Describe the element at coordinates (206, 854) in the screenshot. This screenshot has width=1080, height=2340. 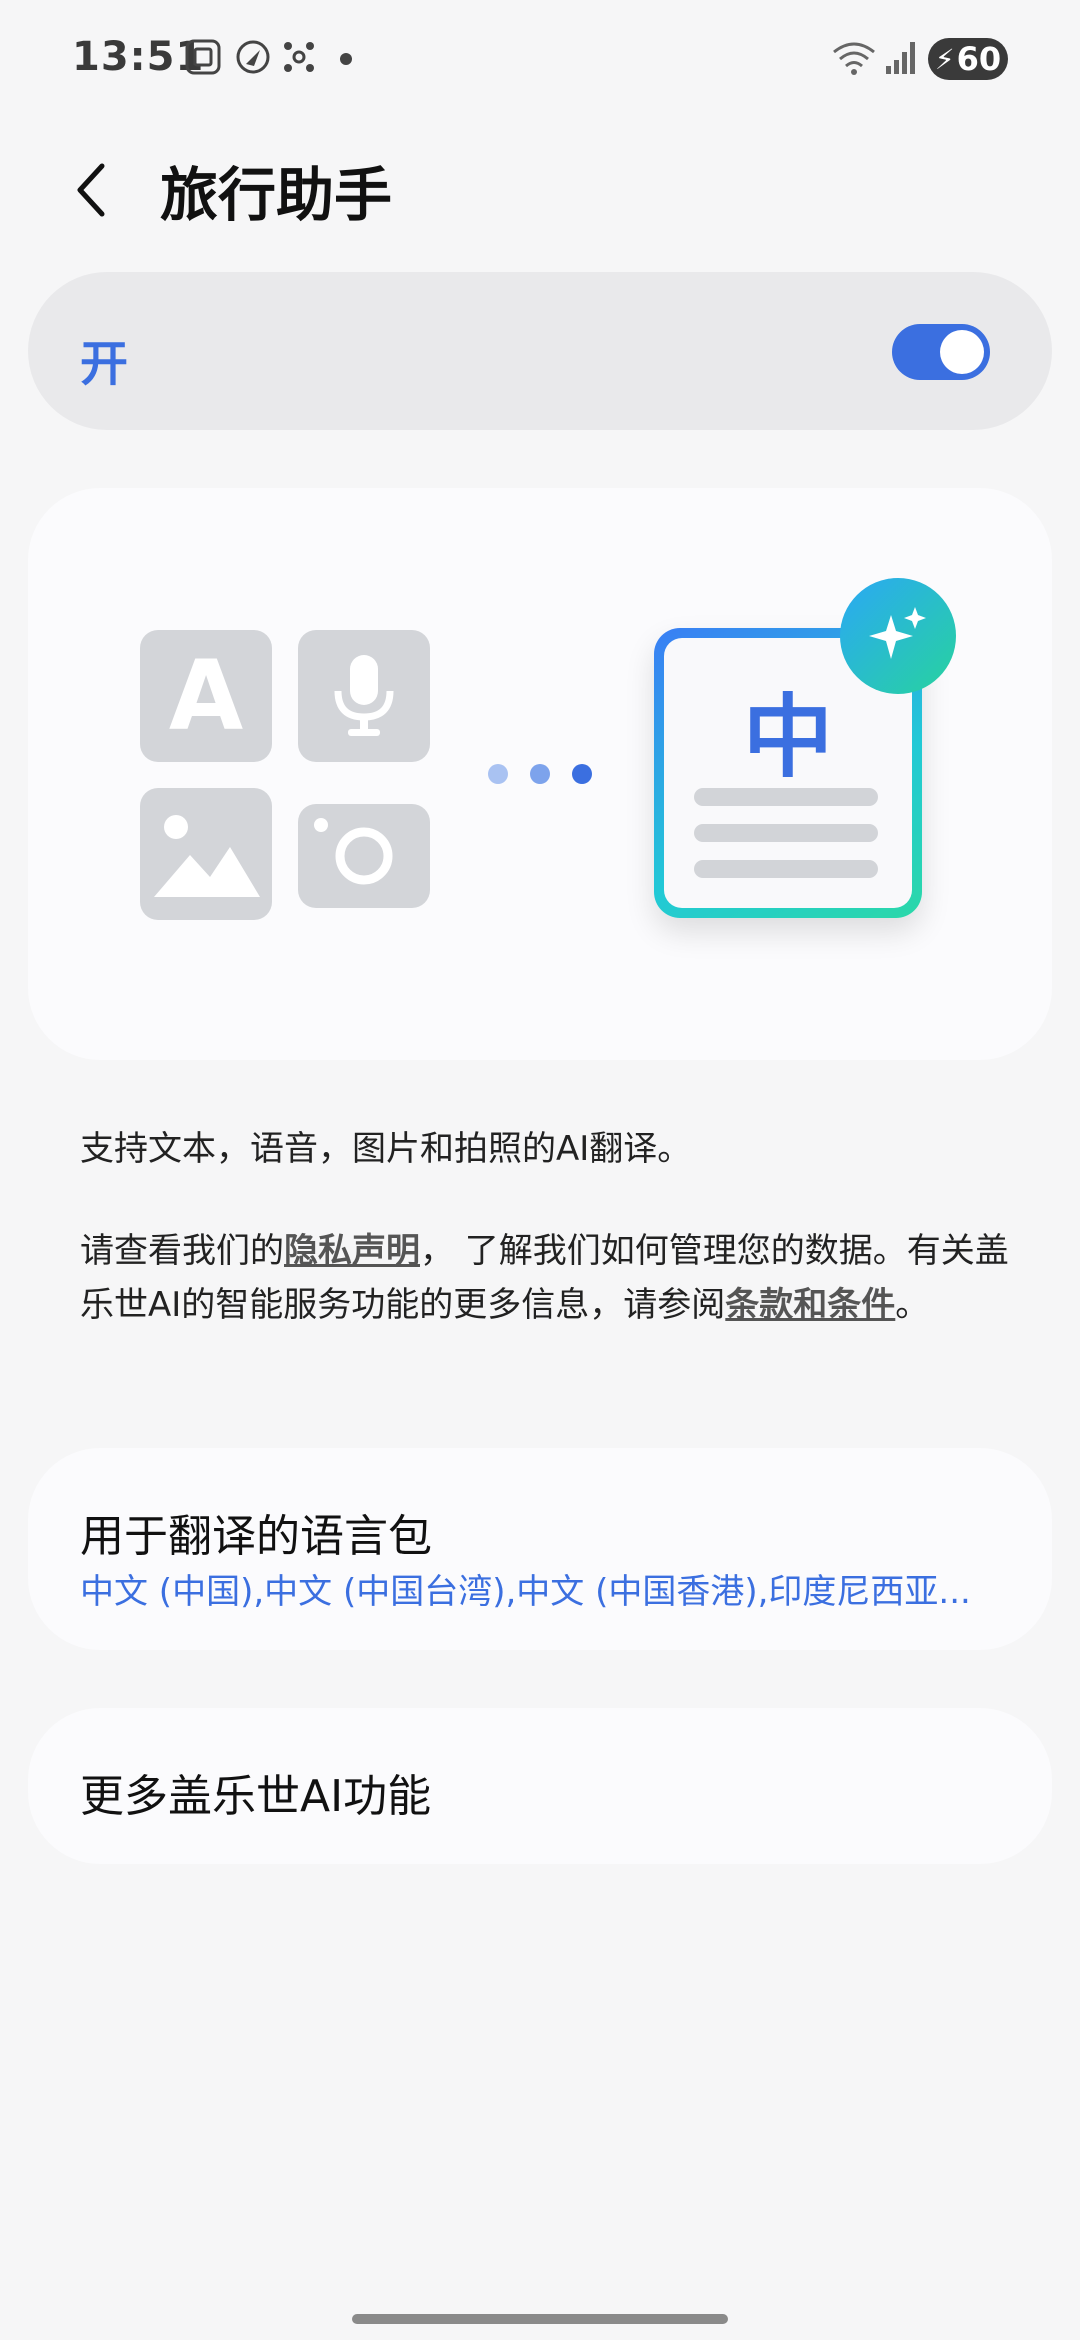
I see `image-icon` at that location.